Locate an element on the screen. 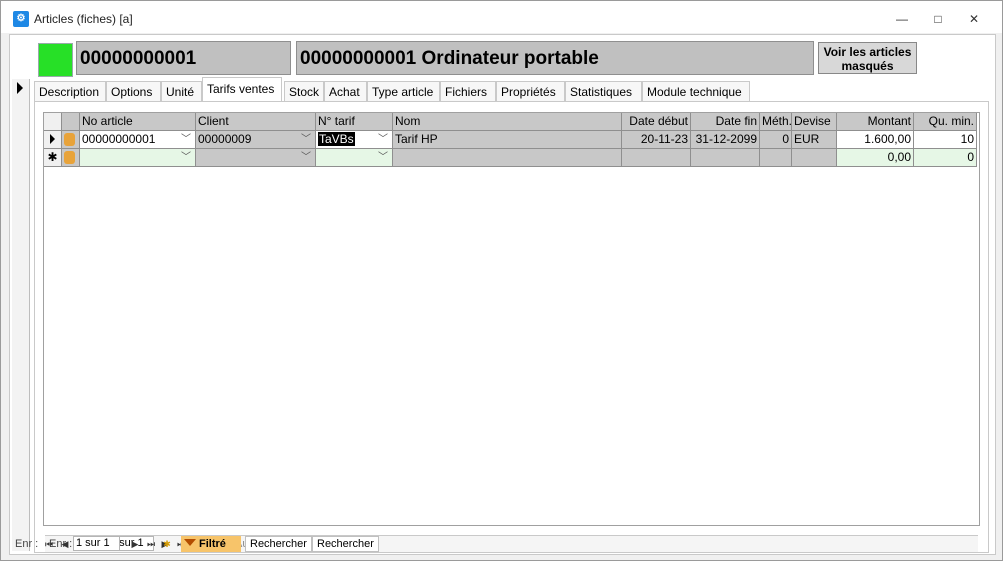  first-record-icon: ⏮ is located at coordinates (49, 544).